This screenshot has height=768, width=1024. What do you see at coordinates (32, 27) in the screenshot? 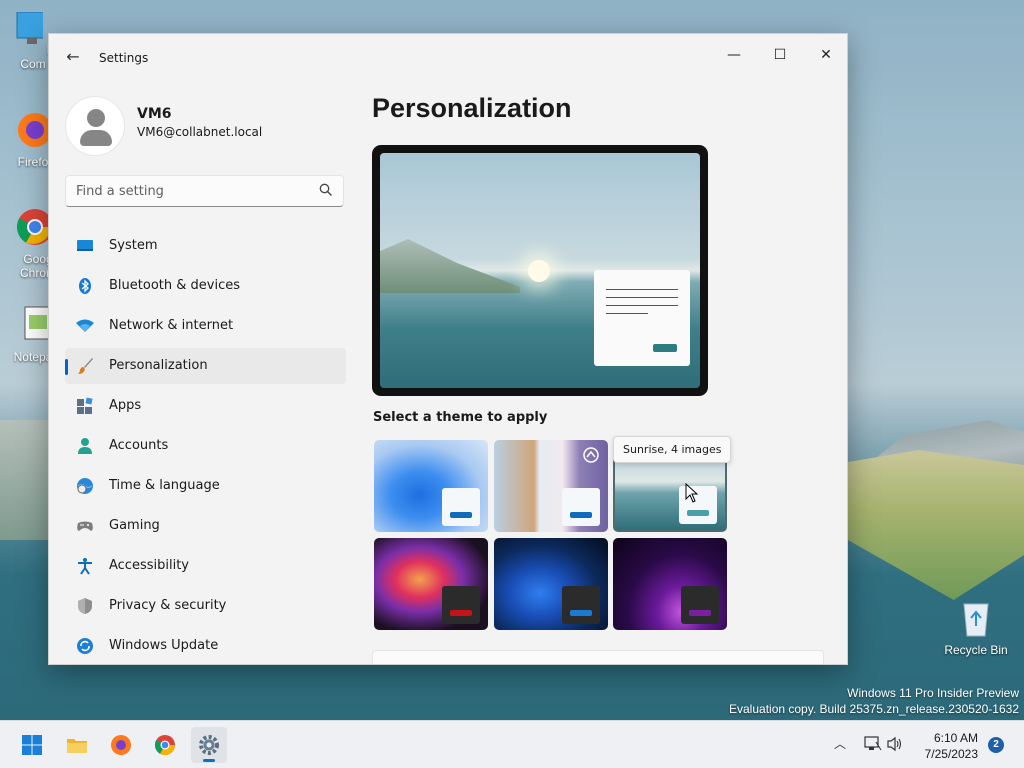
I see `monitor-icon` at bounding box center [32, 27].